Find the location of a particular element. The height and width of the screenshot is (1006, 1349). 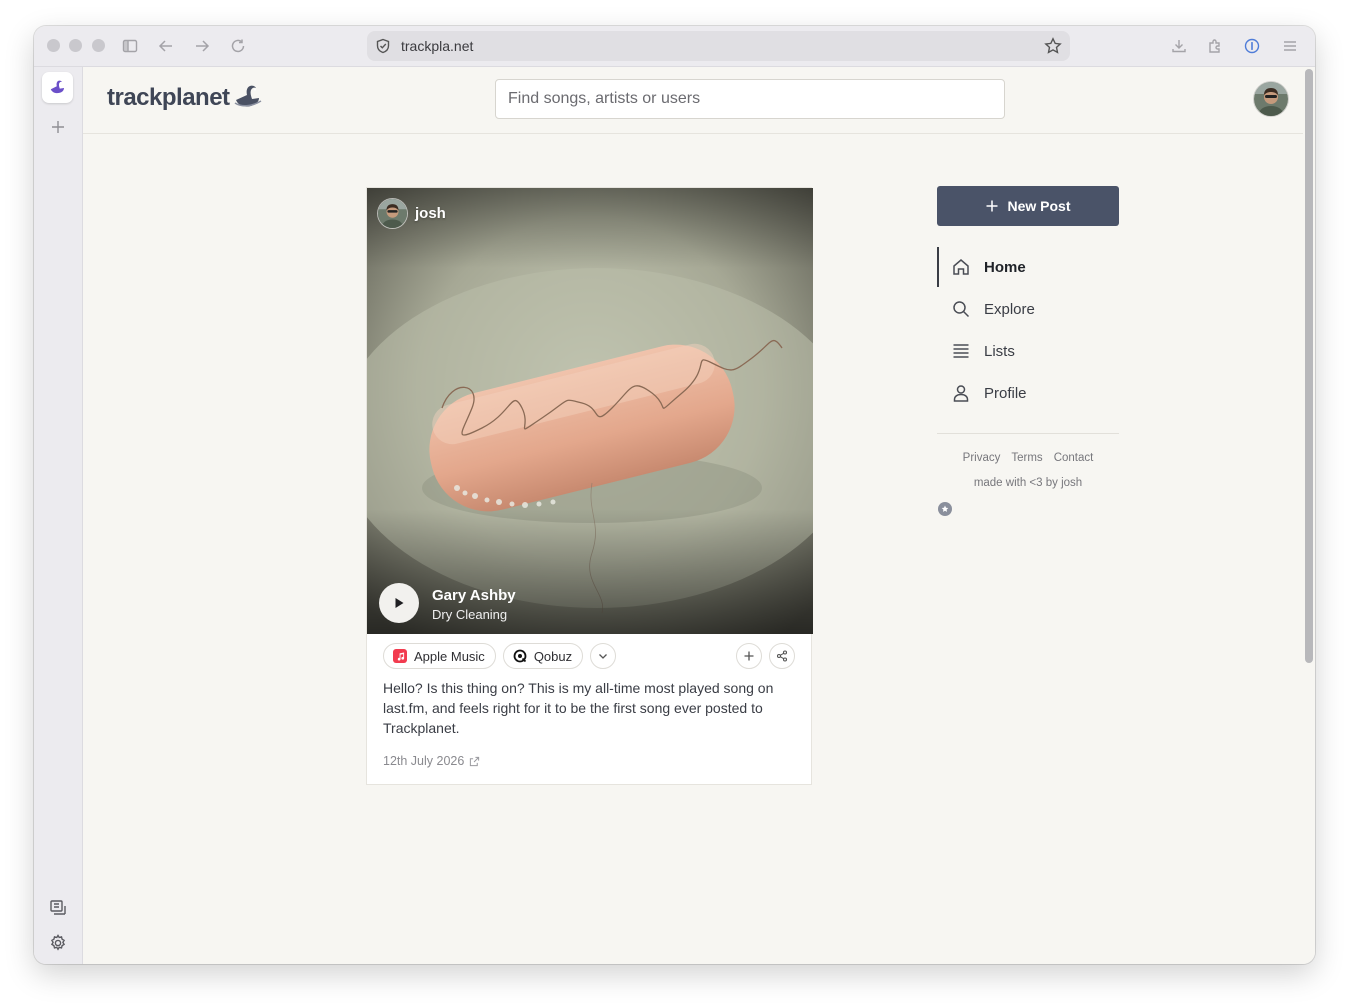

author-avatar is located at coordinates (392, 213).